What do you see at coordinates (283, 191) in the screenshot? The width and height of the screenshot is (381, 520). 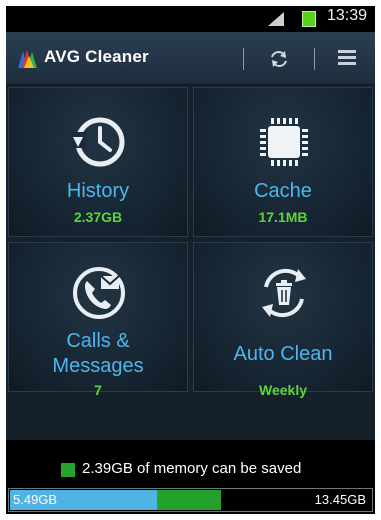 I see `tile-cache-title: Cache` at bounding box center [283, 191].